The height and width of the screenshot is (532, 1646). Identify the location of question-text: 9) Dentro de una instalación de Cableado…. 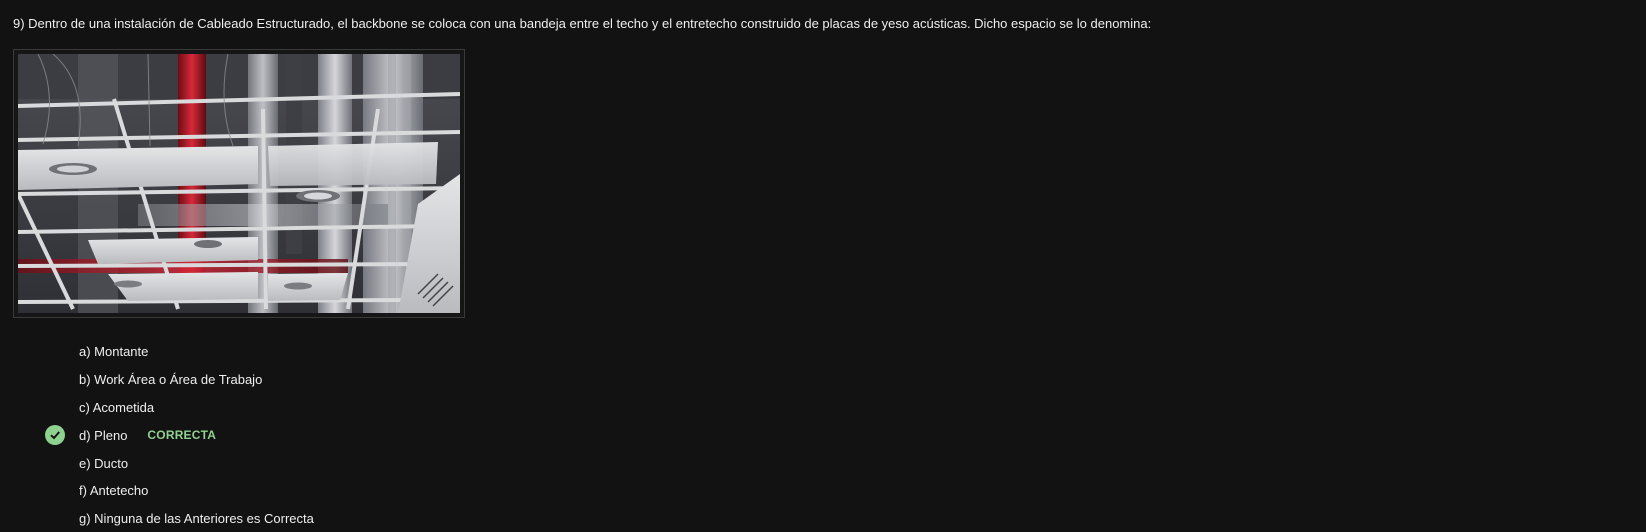
(582, 23).